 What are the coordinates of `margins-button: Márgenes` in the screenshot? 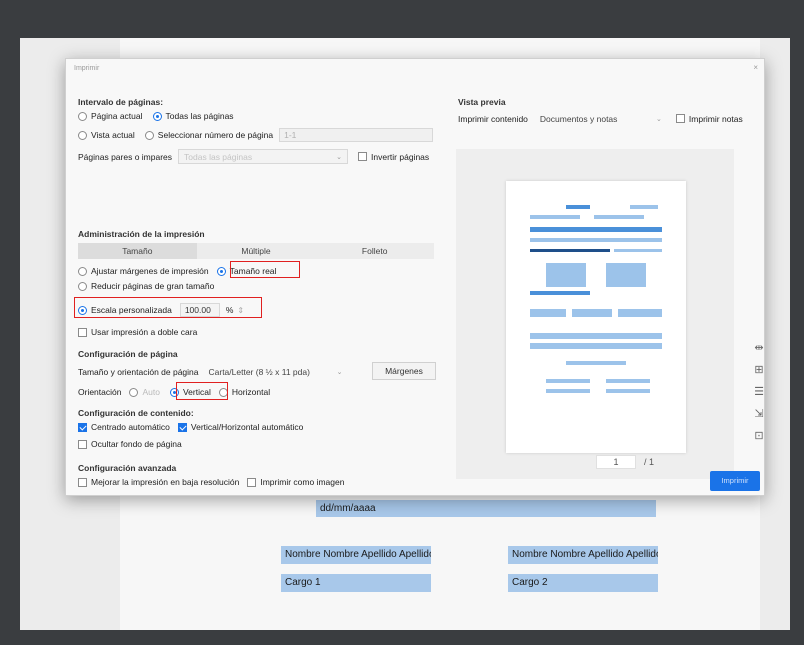 It's located at (404, 371).